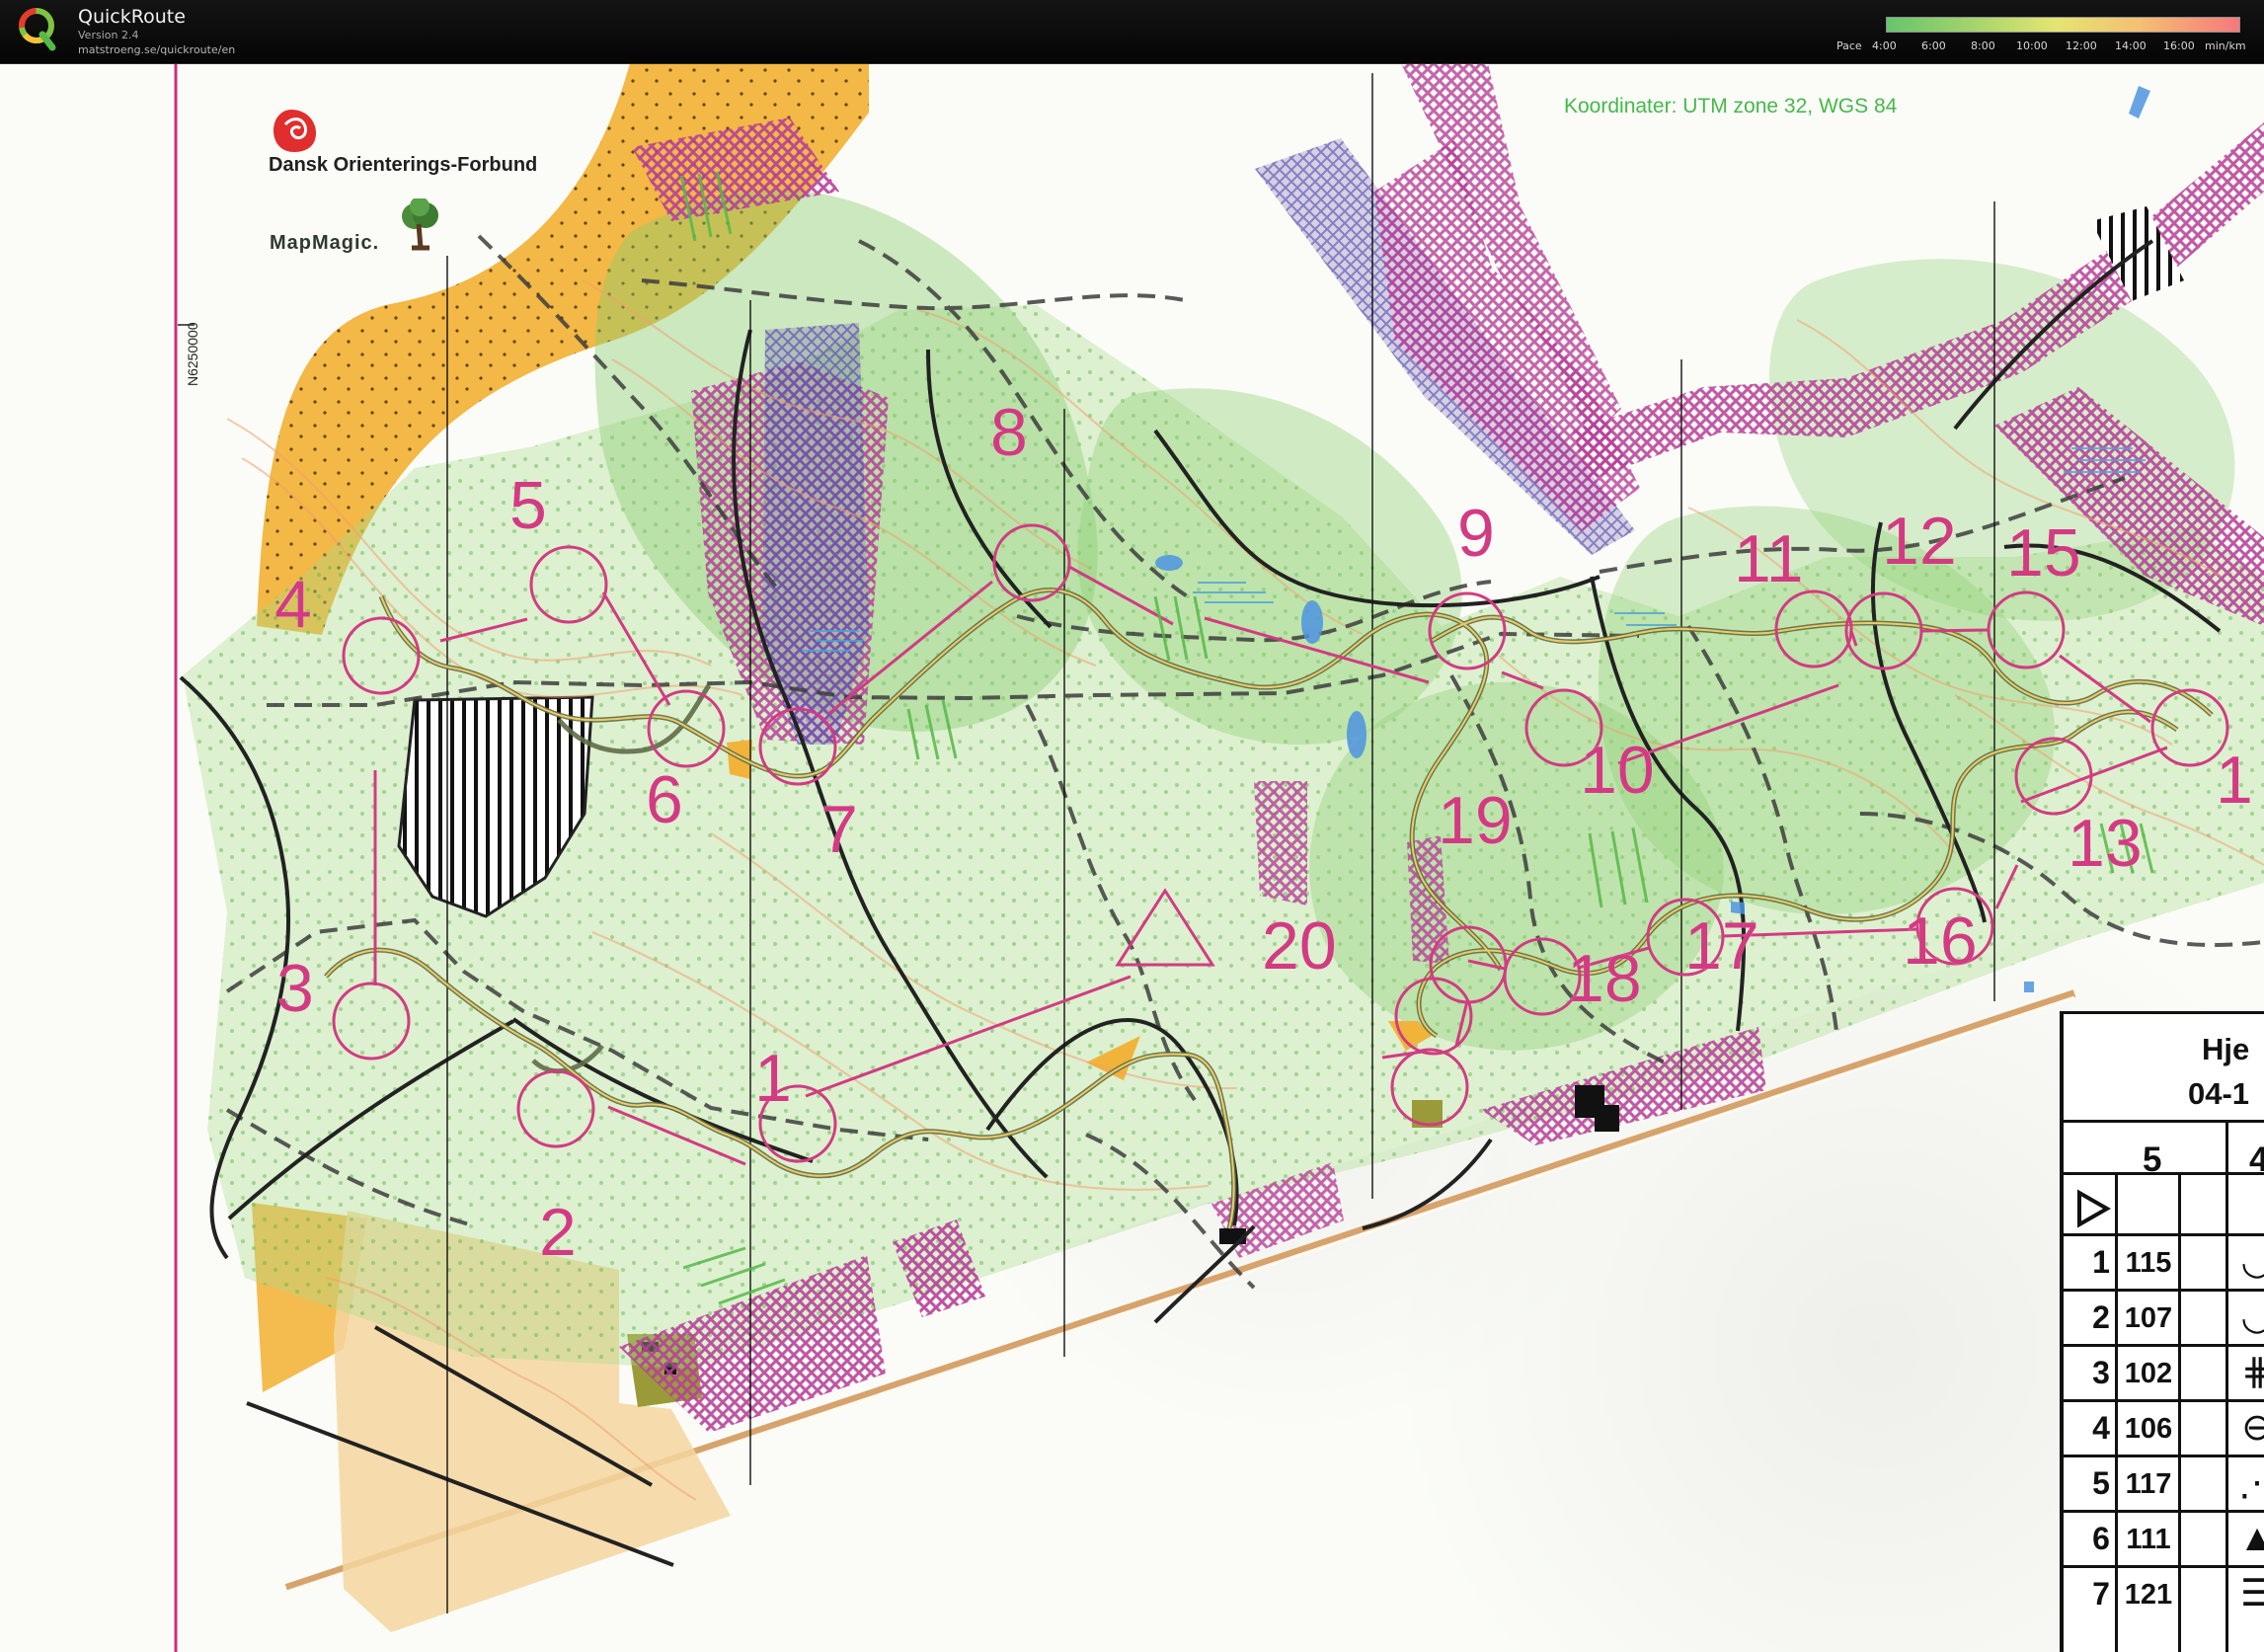 This screenshot has width=2264, height=1652. I want to click on control-label-13: 13, so click(2106, 843).